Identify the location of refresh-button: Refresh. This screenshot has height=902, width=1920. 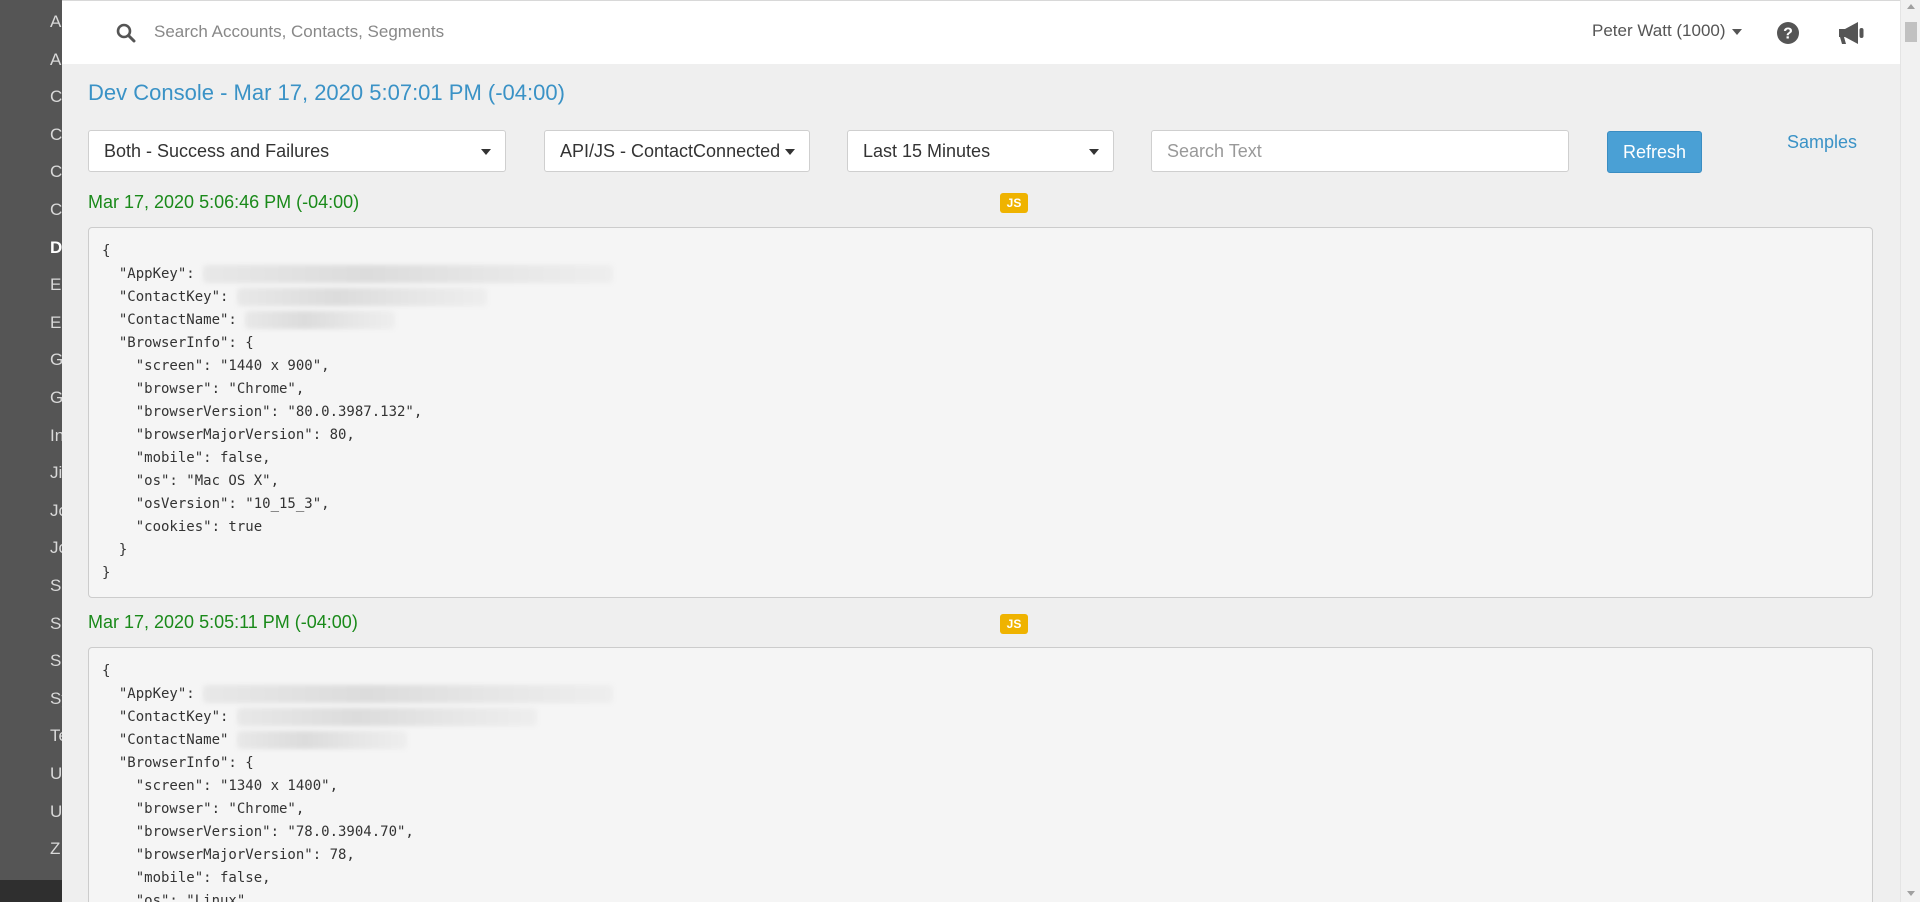
(1654, 152).